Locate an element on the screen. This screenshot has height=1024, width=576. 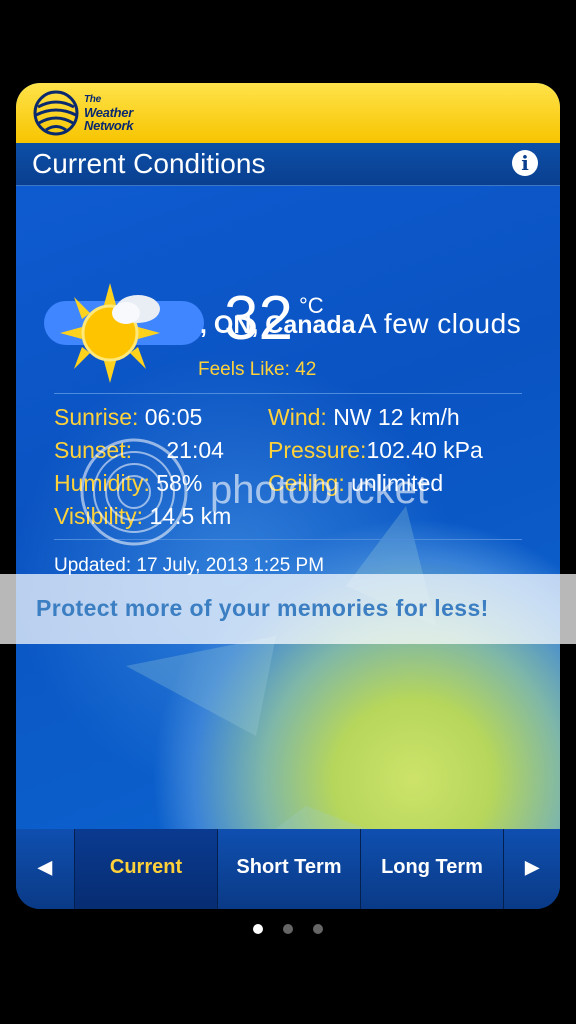
sun-with-cloud-icon is located at coordinates (110, 333).